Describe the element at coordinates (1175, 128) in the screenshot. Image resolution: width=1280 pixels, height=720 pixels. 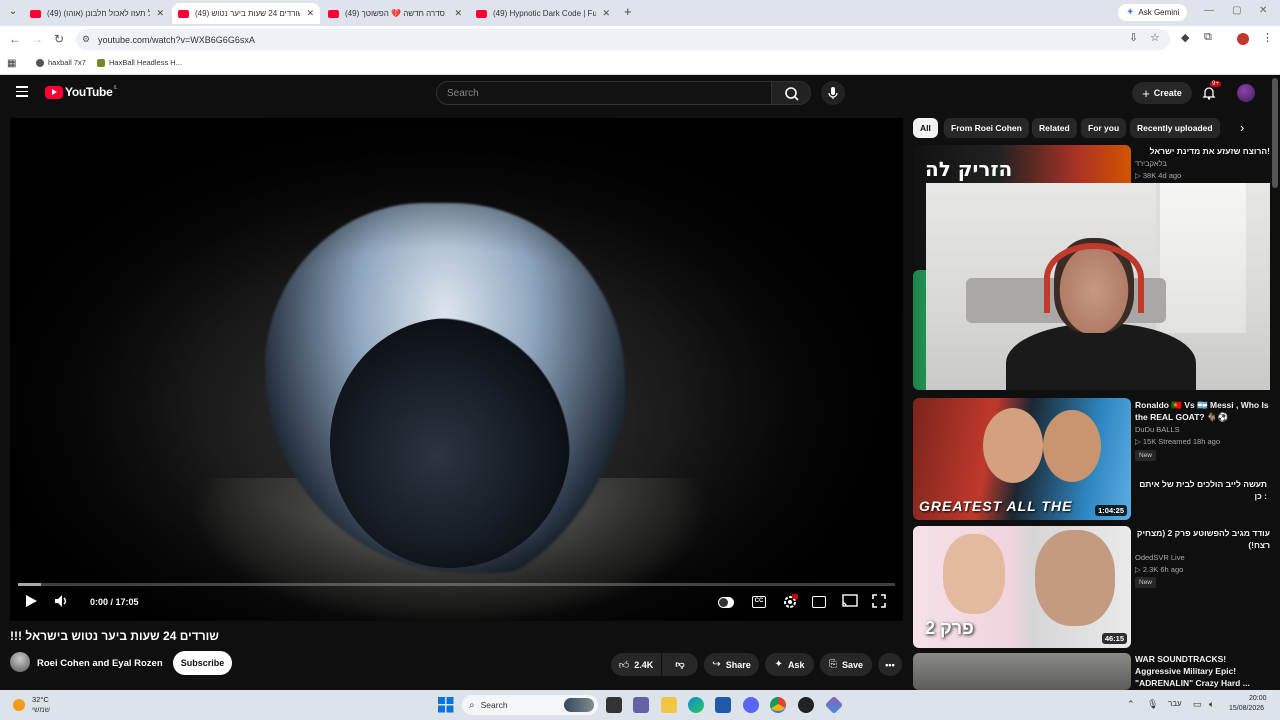
I see `chip-recently-uploaded: Recently uploaded` at that location.